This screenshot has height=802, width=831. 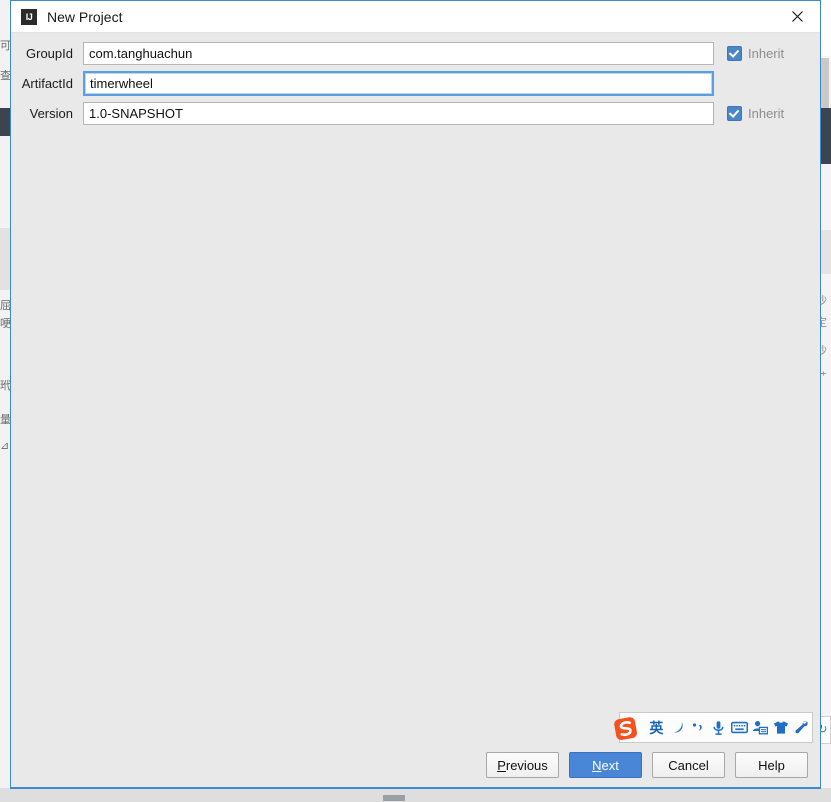 I want to click on previous-button-label: revious, so click(x=526, y=765).